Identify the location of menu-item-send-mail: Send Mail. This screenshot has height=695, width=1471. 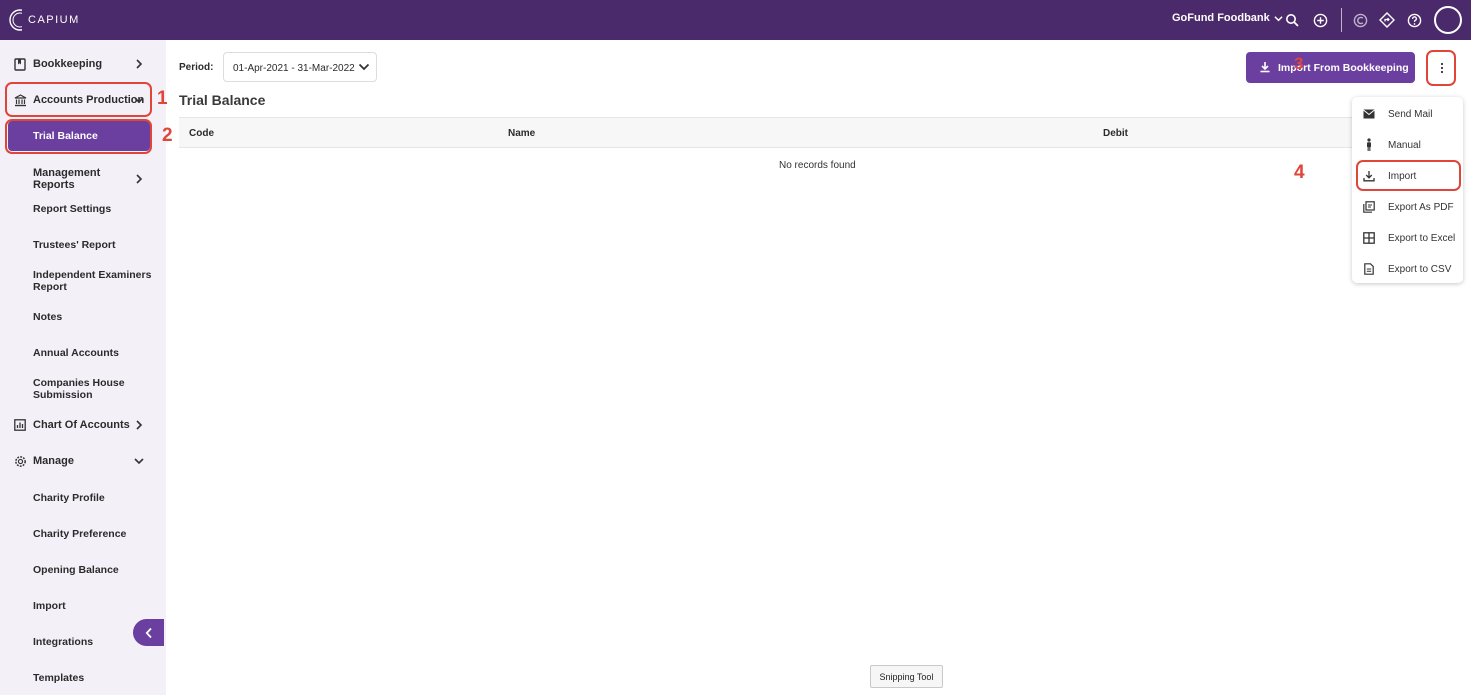
(1407, 114).